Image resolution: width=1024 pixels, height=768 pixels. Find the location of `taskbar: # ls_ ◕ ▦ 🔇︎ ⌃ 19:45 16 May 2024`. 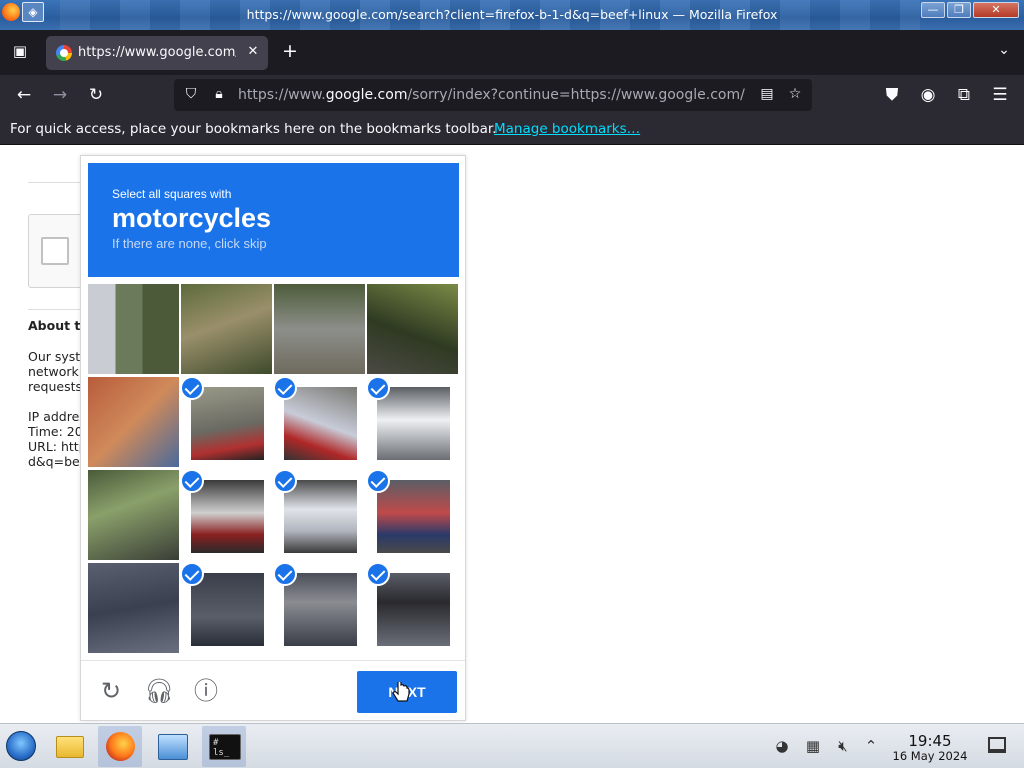

taskbar: # ls_ ◕ ▦ 🔇︎ ⌃ 19:45 16 May 2024 is located at coordinates (512, 745).